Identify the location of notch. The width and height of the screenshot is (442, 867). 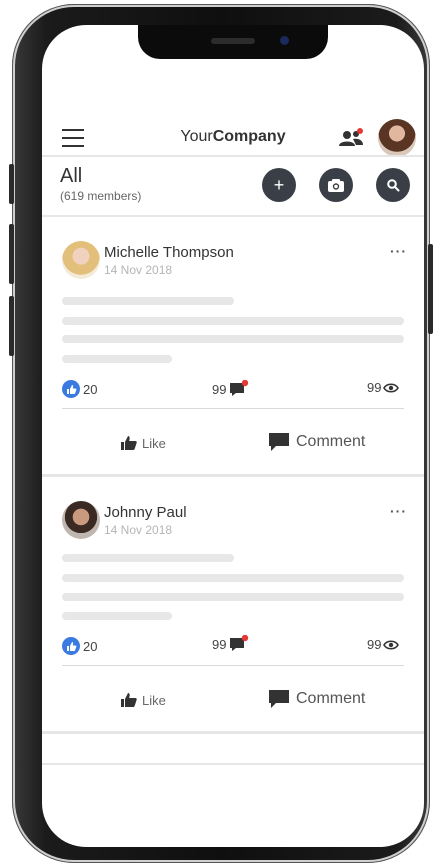
(233, 42).